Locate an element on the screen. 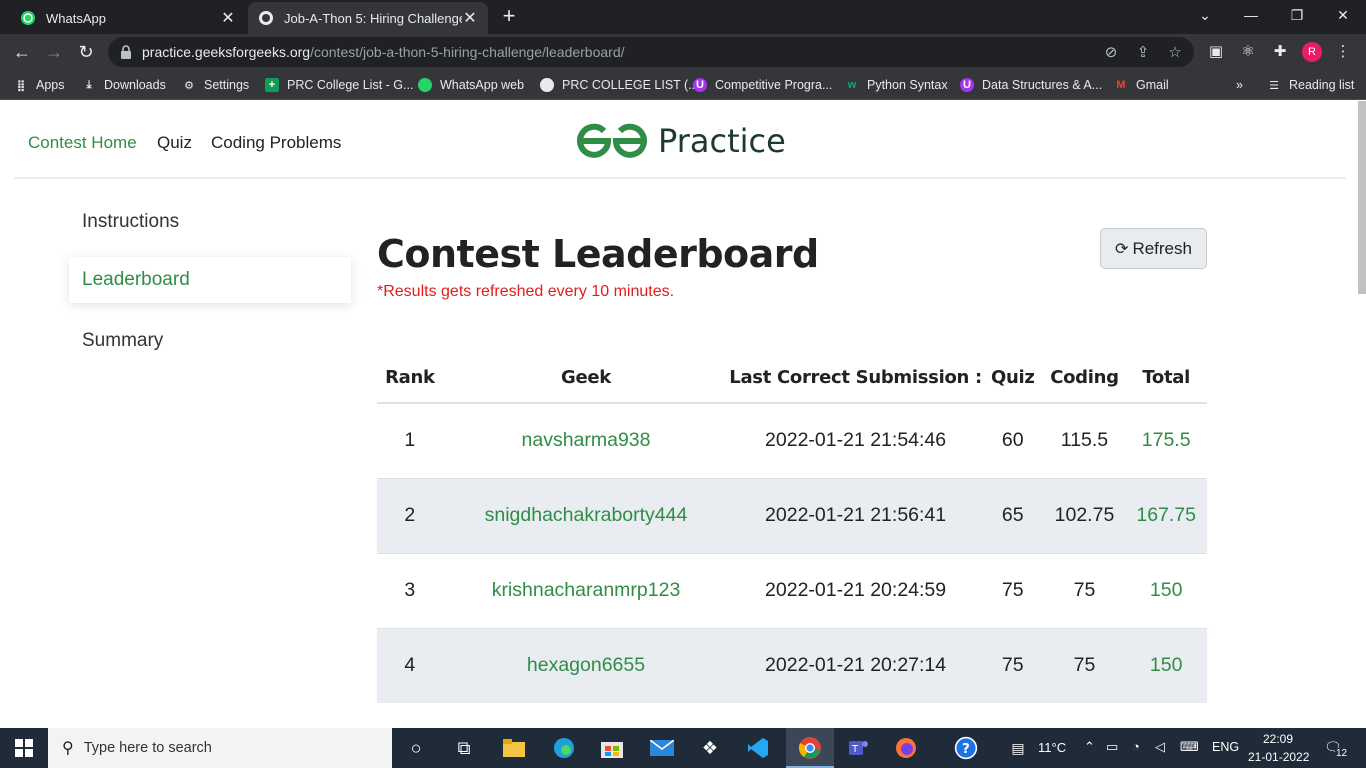  gfg-practice-logo: Practice is located at coordinates (680, 141).